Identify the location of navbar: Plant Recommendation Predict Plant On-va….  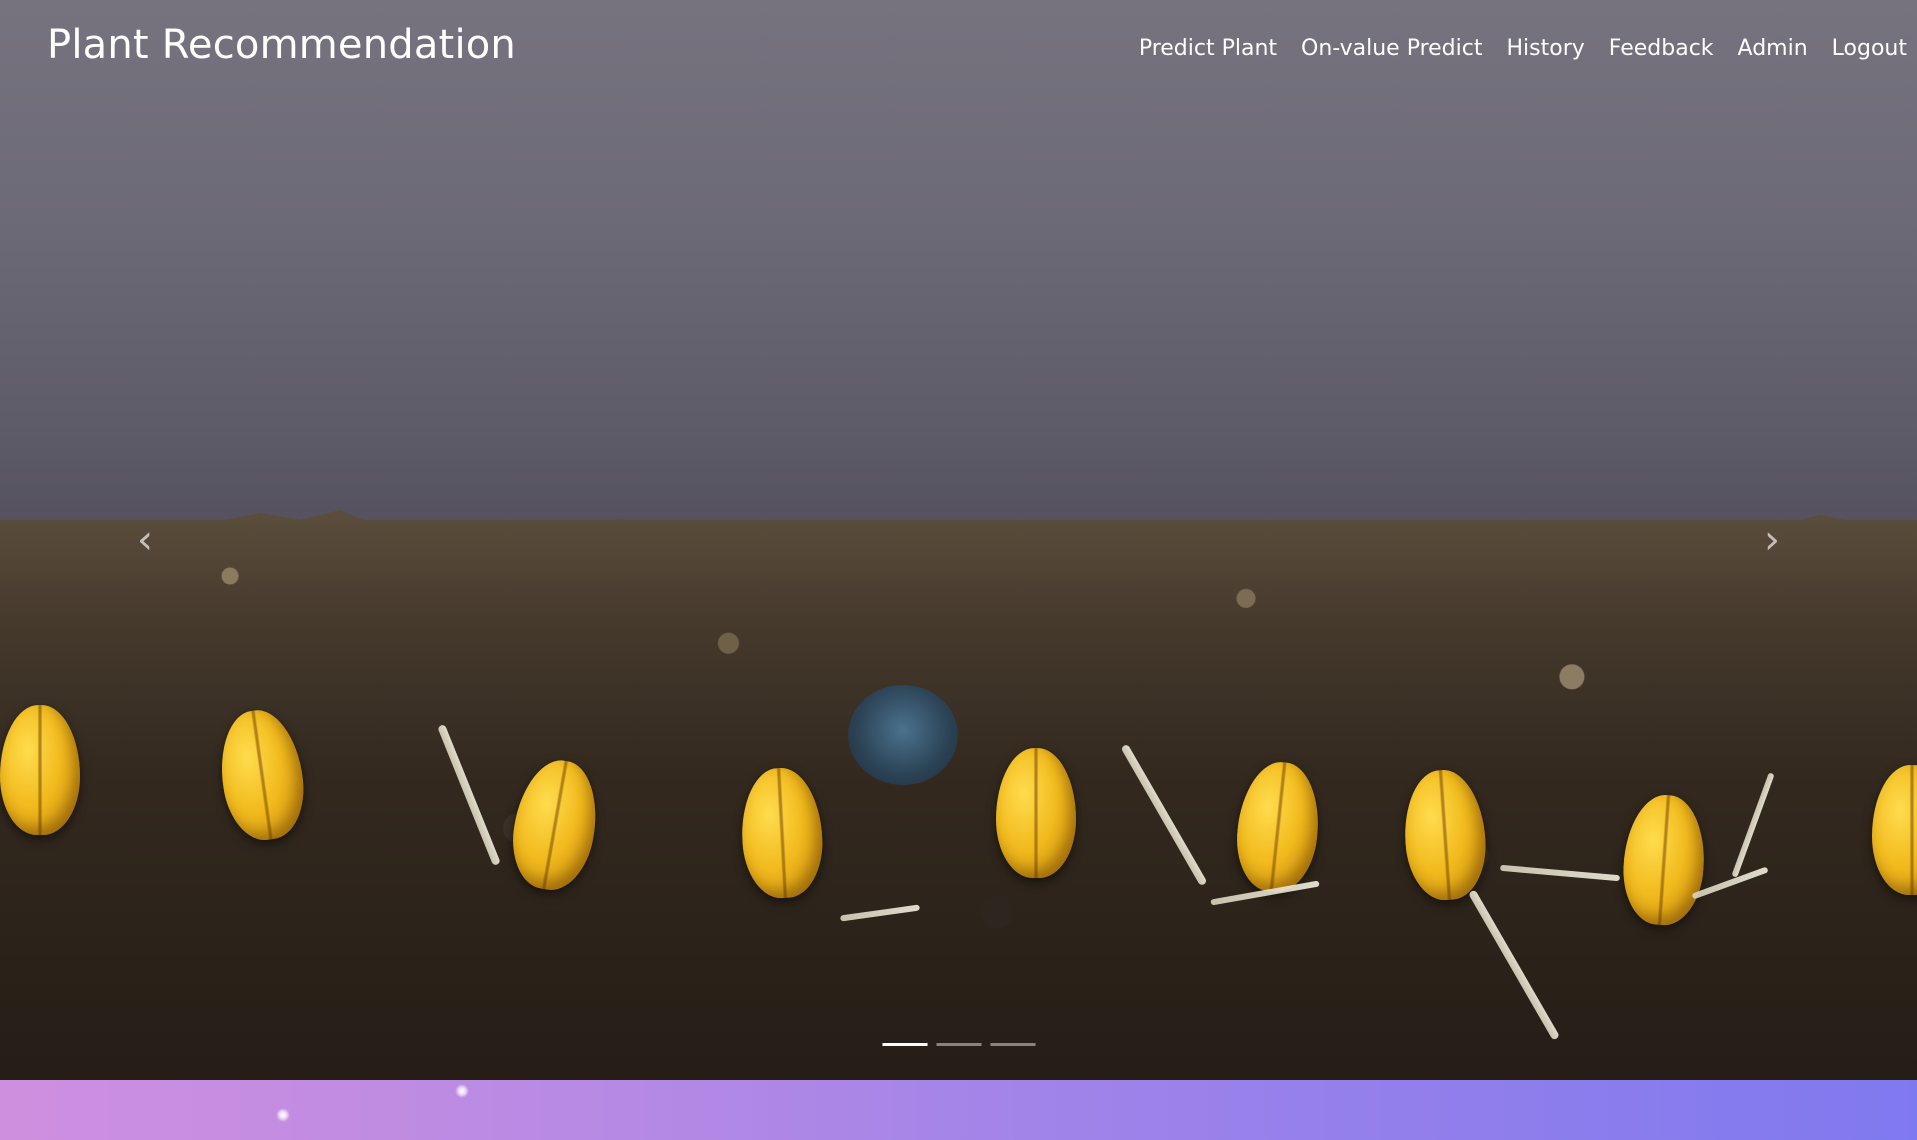
(958, 50).